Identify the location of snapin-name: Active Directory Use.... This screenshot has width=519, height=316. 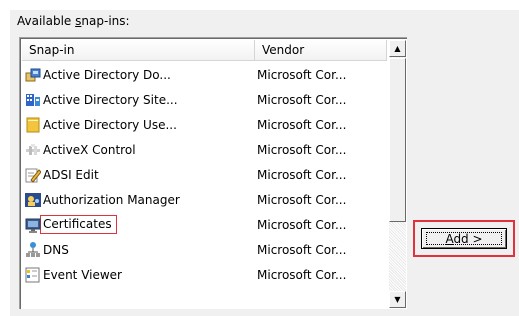
(110, 124).